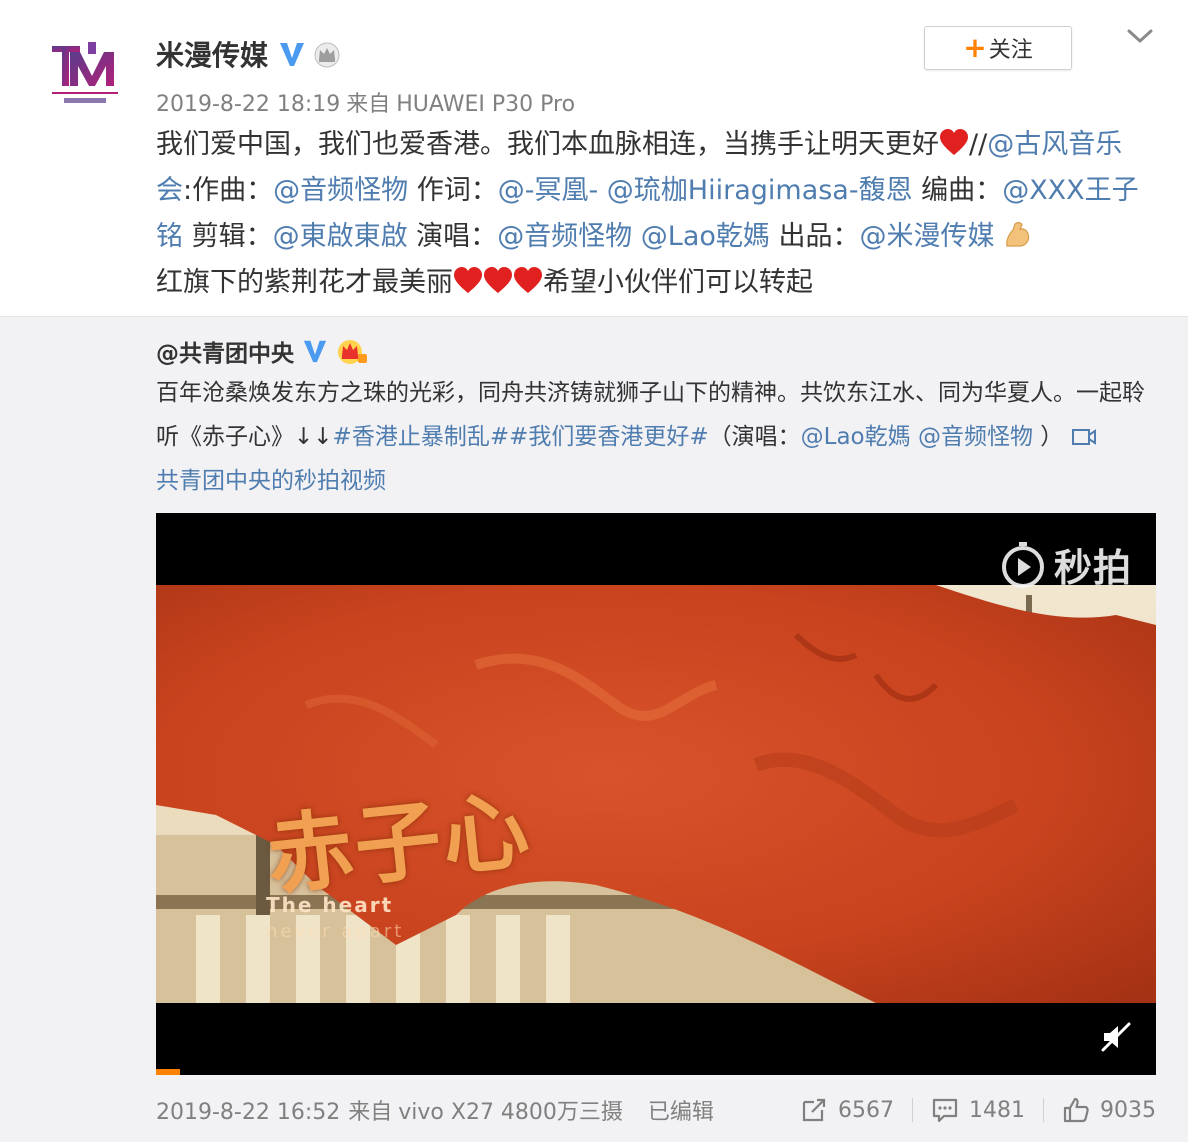  I want to click on like-icon, so click(1076, 1110).